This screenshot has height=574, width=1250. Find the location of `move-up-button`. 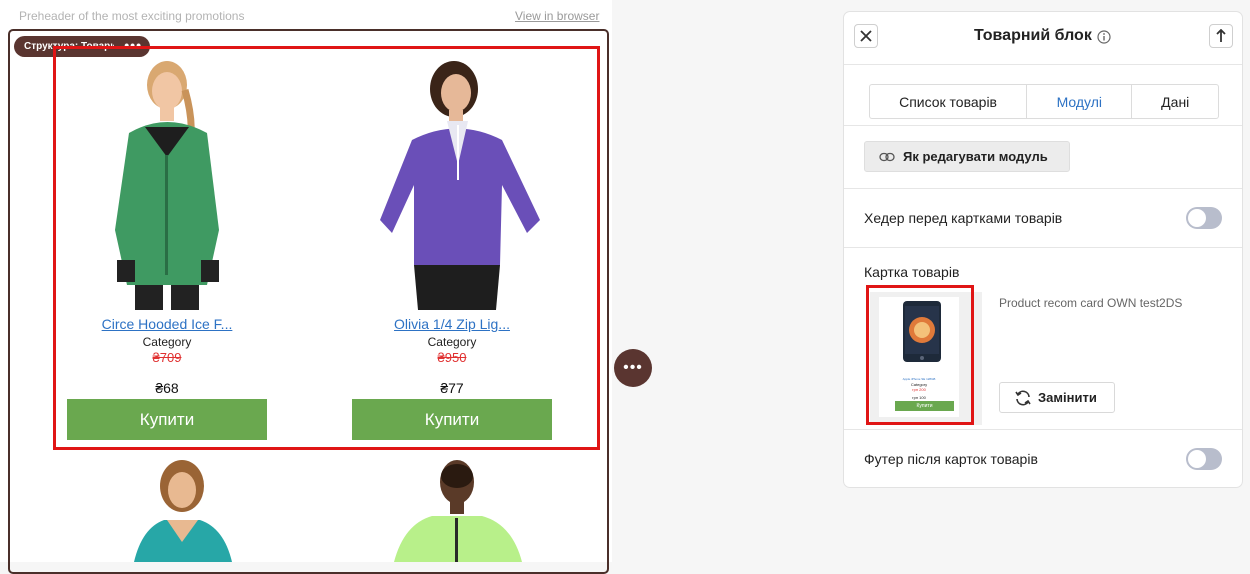

move-up-button is located at coordinates (1221, 36).